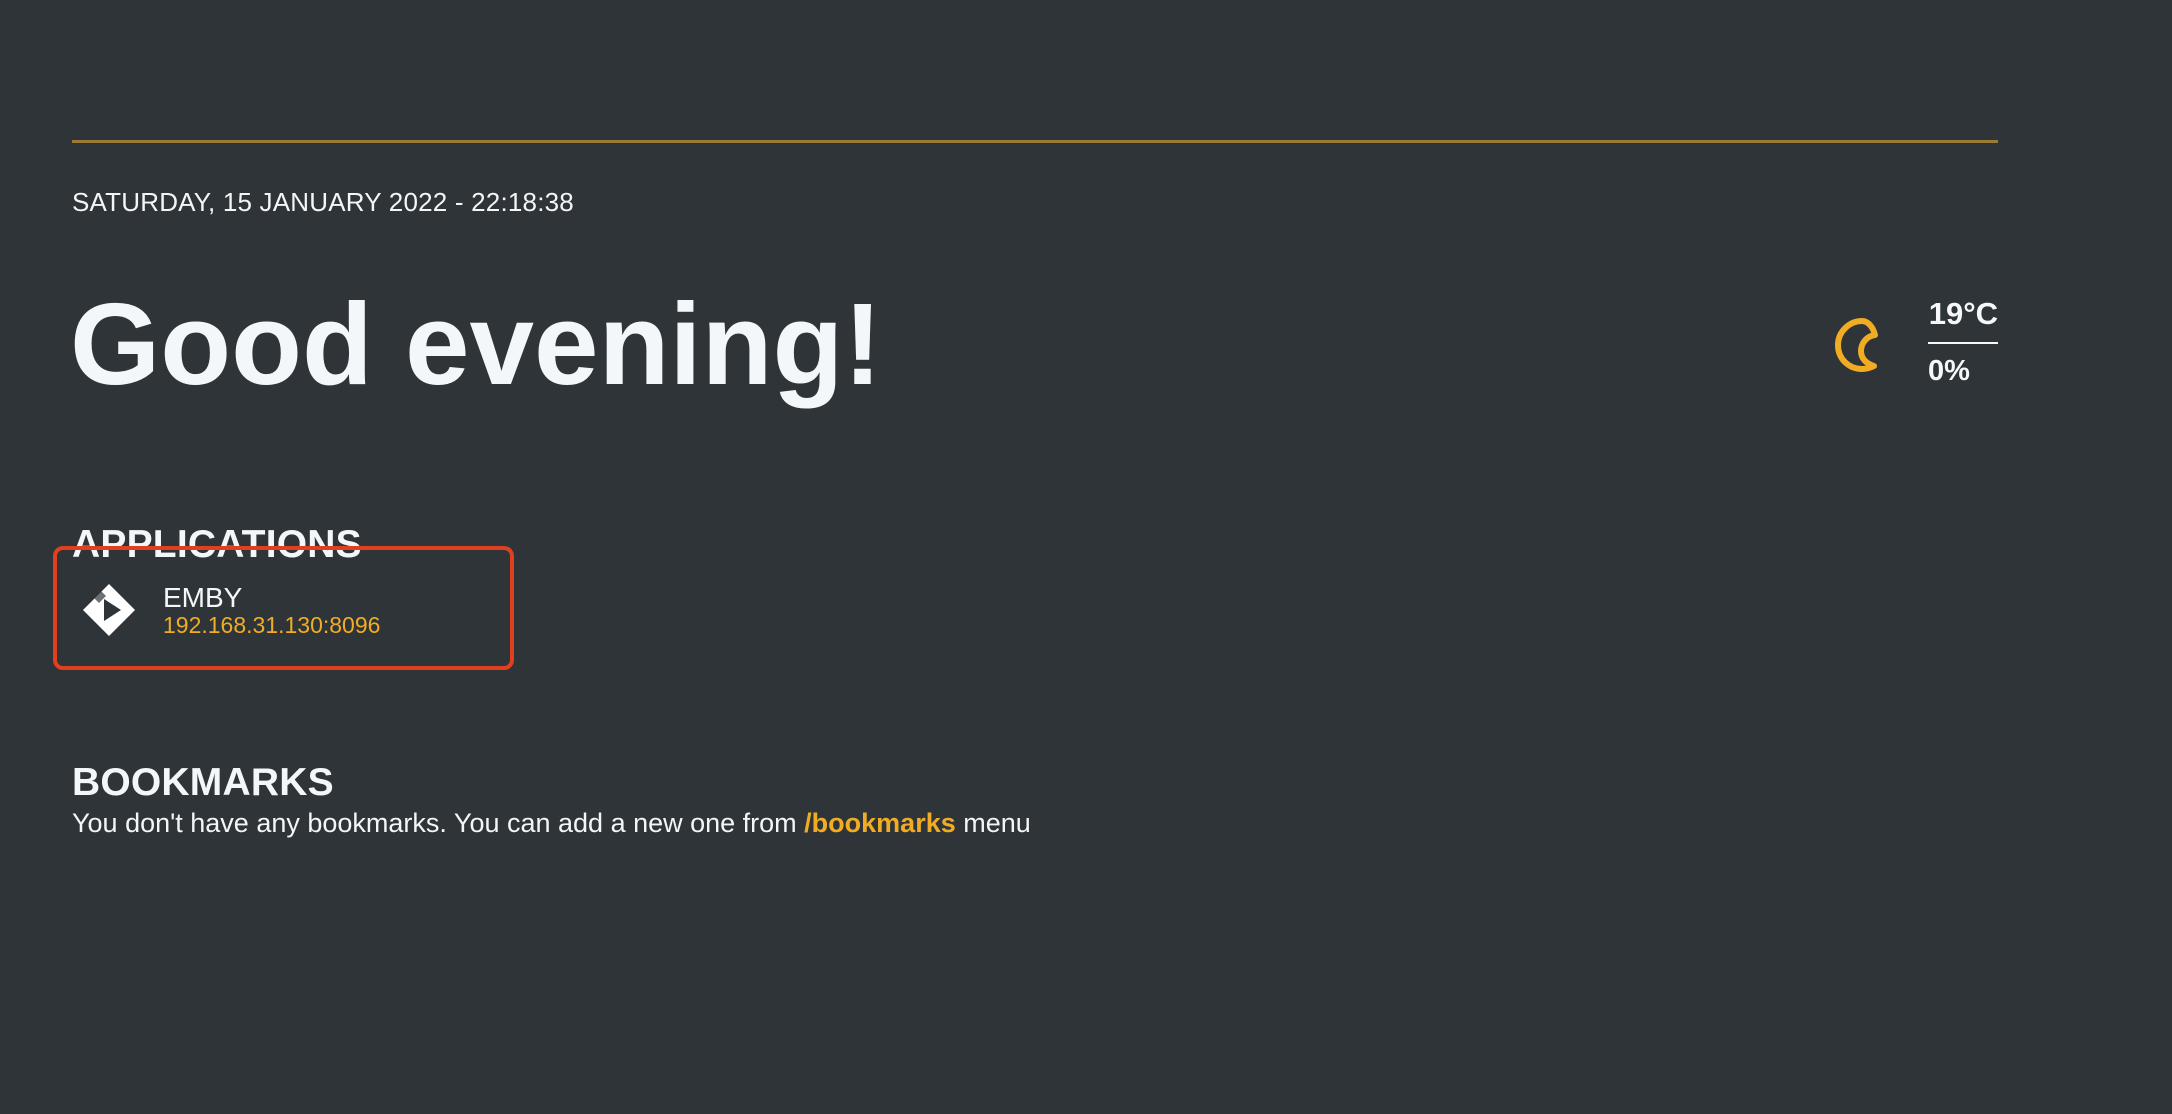 Image resolution: width=2172 pixels, height=1114 pixels. I want to click on app-url: 192.168.31.130:8096, so click(272, 625).